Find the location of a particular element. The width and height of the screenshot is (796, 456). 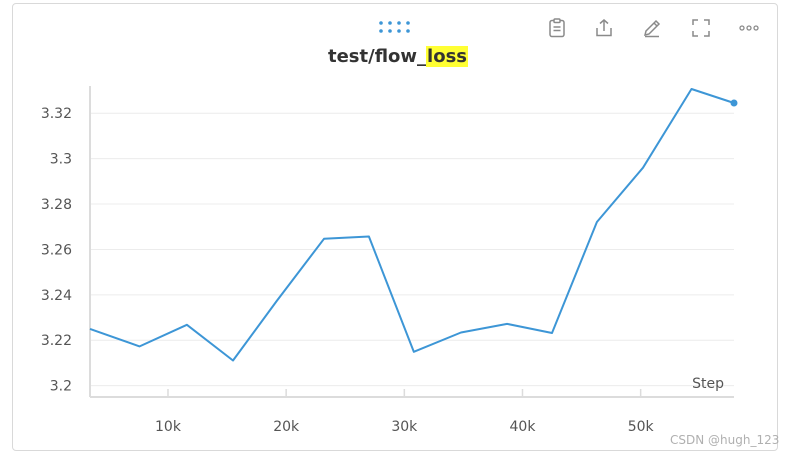

y-tick-label: 3.2 is located at coordinates (61, 387).